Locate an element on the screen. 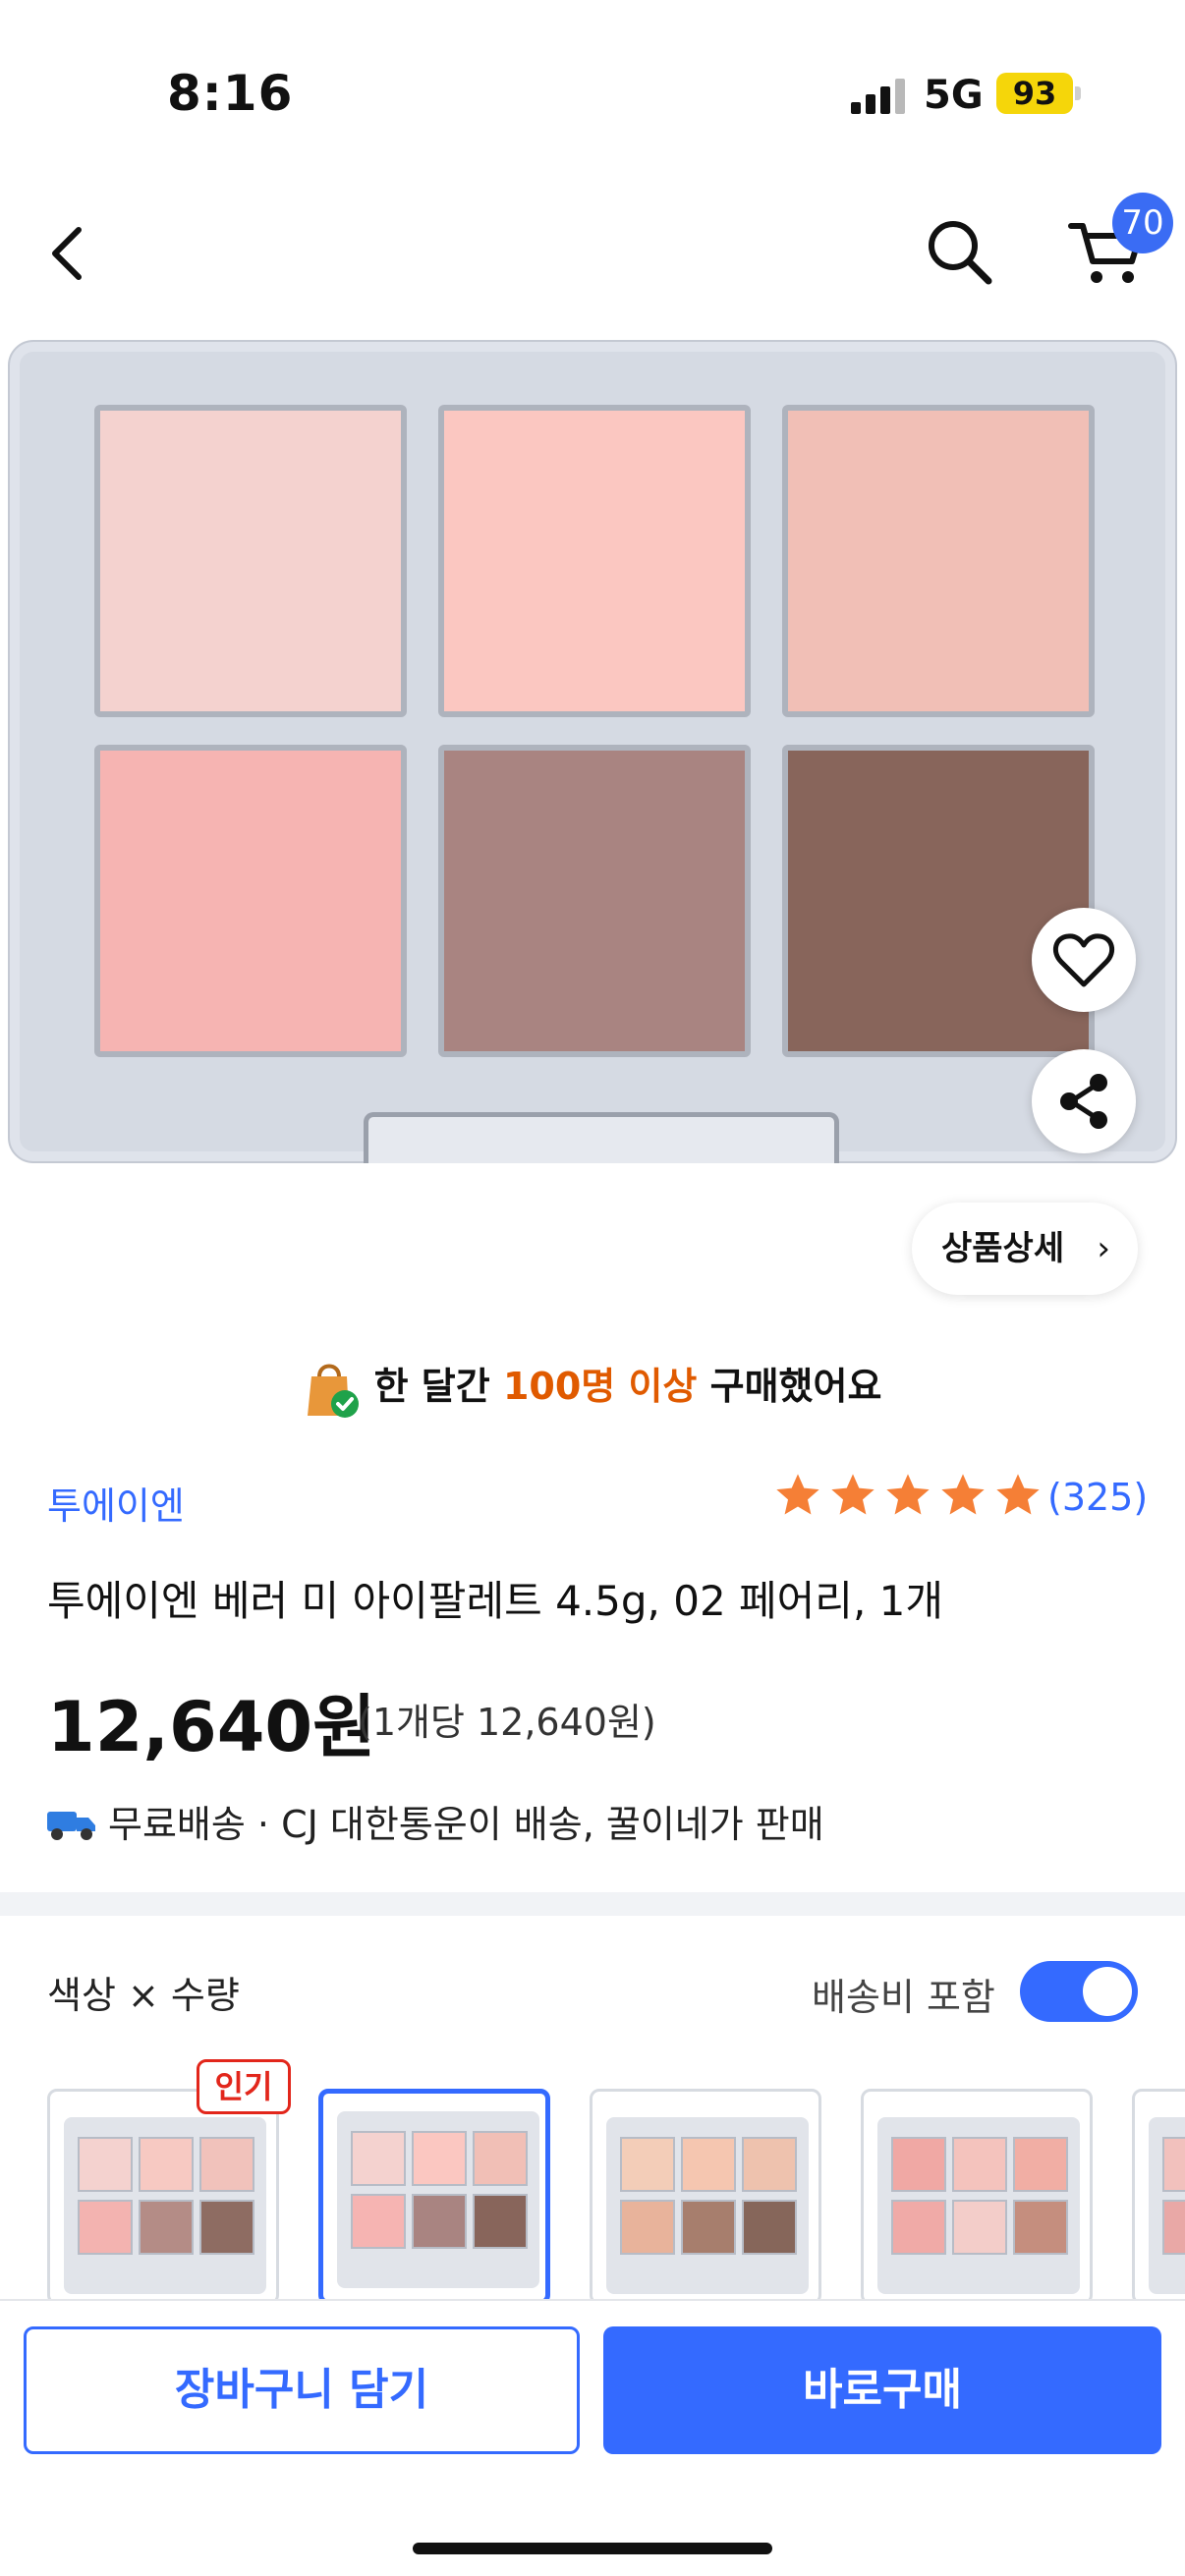 The width and height of the screenshot is (1185, 2576). heart-icon is located at coordinates (1084, 960).